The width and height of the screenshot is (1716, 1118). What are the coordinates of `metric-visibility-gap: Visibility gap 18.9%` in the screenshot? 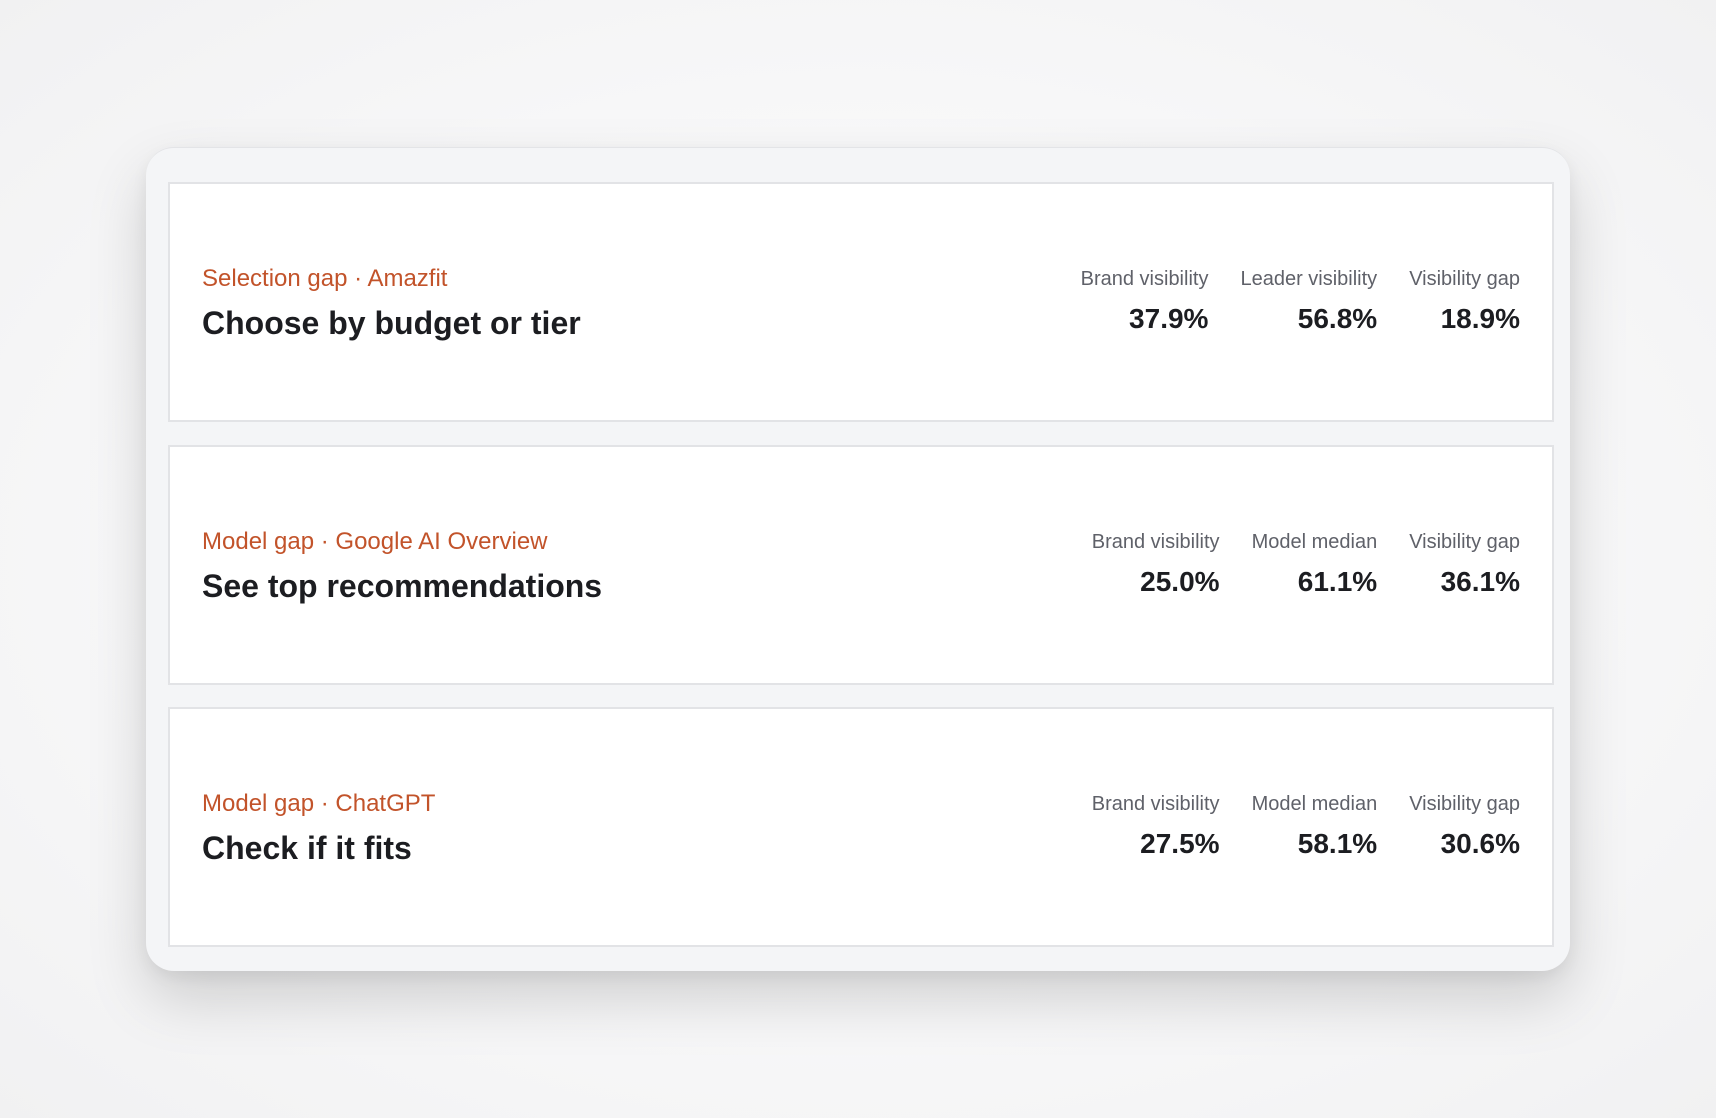 It's located at (1464, 300).